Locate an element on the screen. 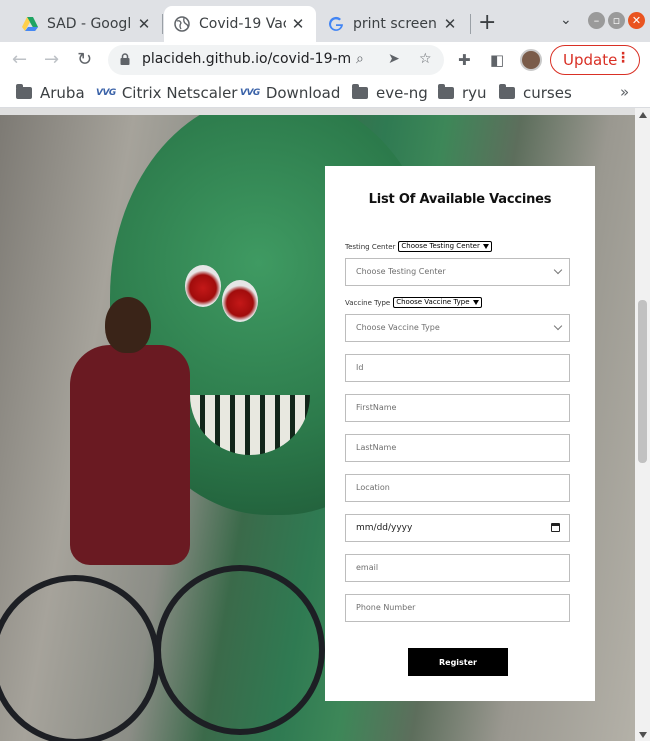  address-bar: placideh.github.io/covid-19-m... ⌕ ➤ ☆ is located at coordinates (276, 60).